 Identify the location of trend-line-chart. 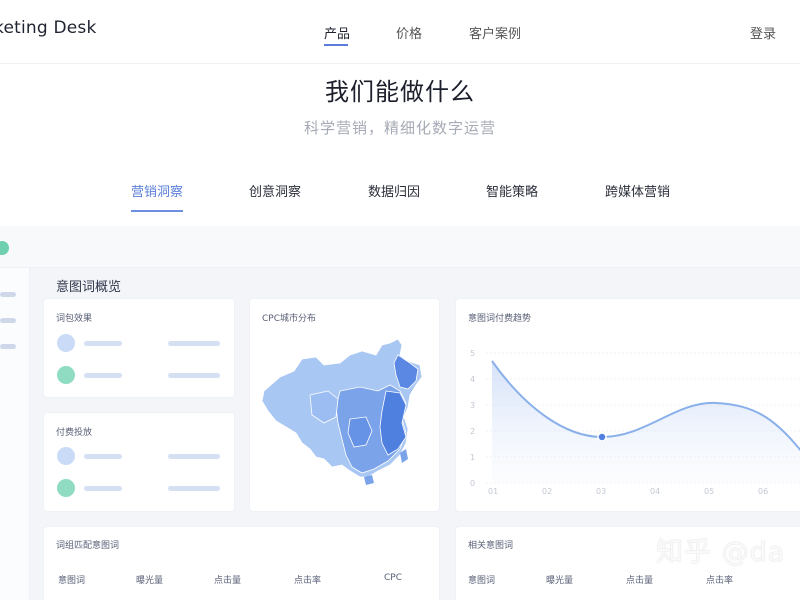
(643, 418).